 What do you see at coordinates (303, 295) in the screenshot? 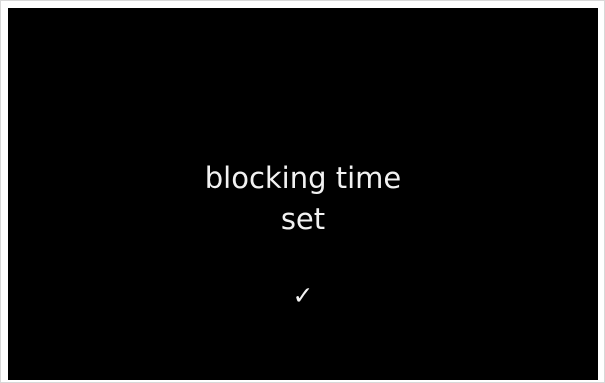
I see `check-icon: ✓` at bounding box center [303, 295].